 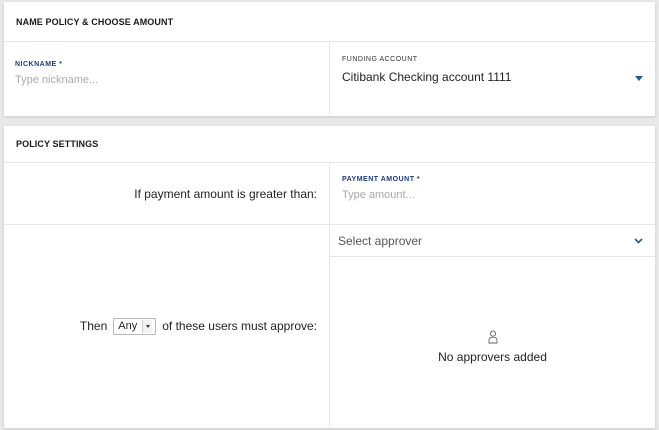 What do you see at coordinates (492, 357) in the screenshot?
I see `empty-state-text: No approvers added` at bounding box center [492, 357].